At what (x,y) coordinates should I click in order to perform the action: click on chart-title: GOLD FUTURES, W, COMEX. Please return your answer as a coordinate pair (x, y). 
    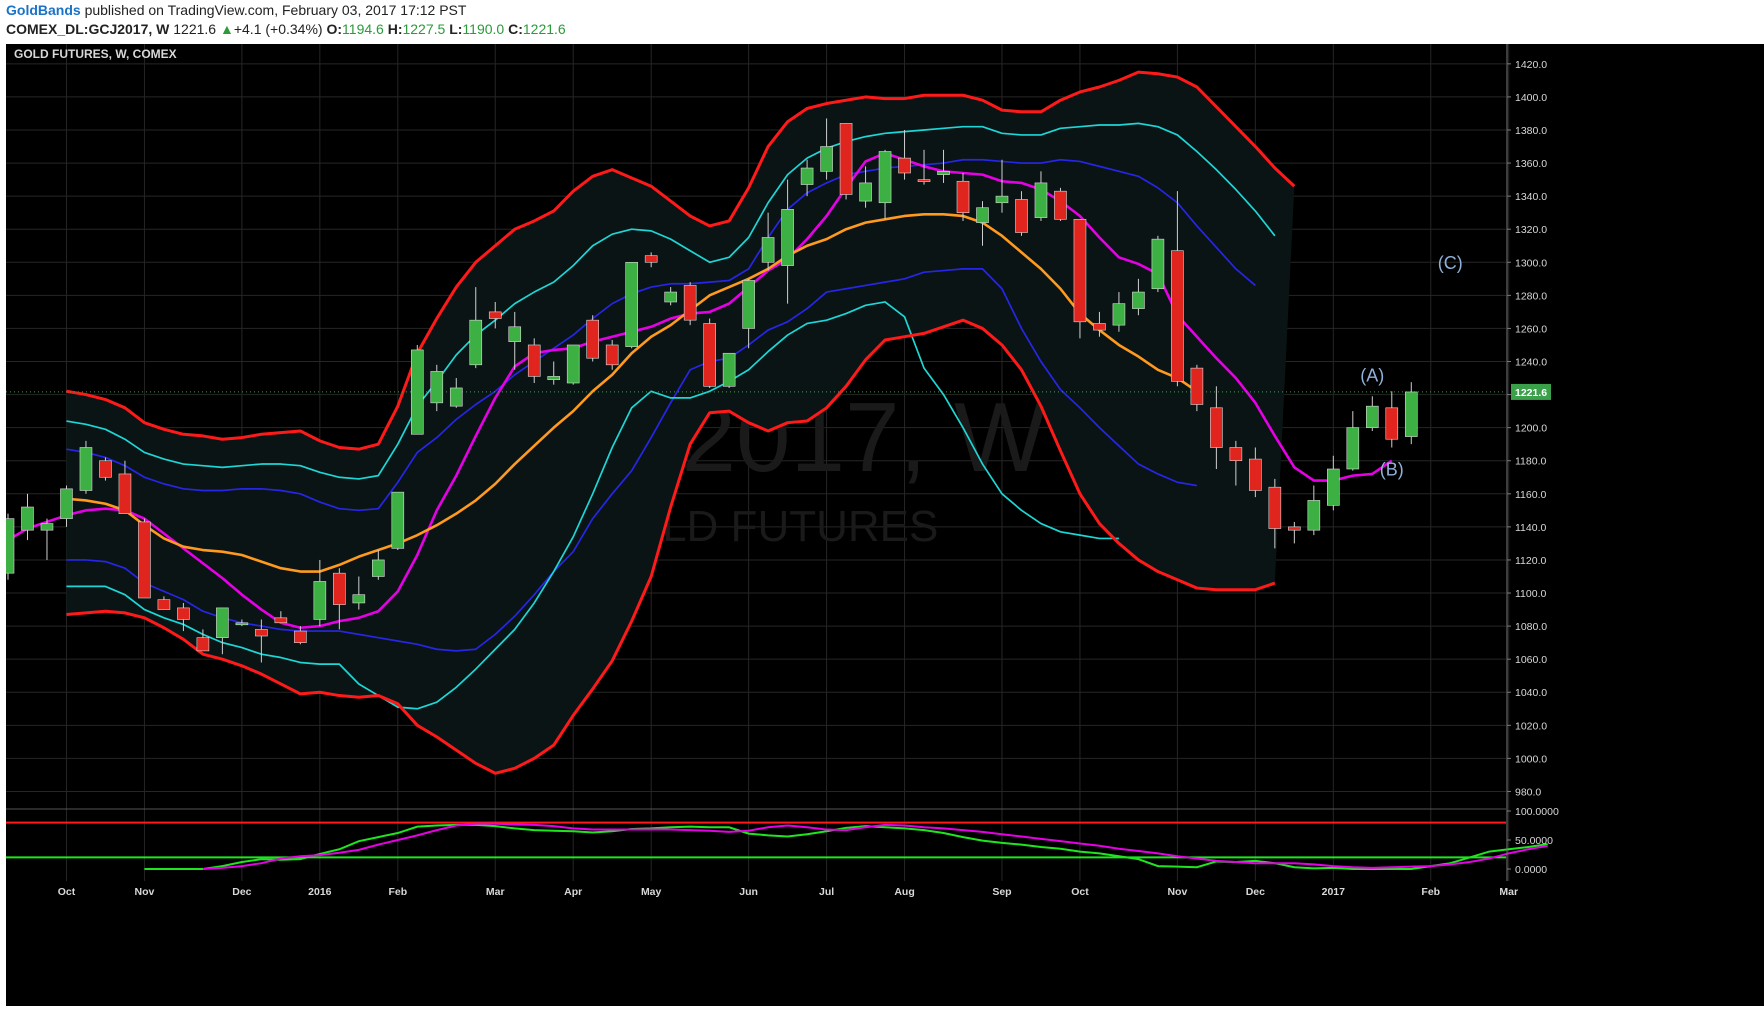
    Looking at the image, I should click on (95, 54).